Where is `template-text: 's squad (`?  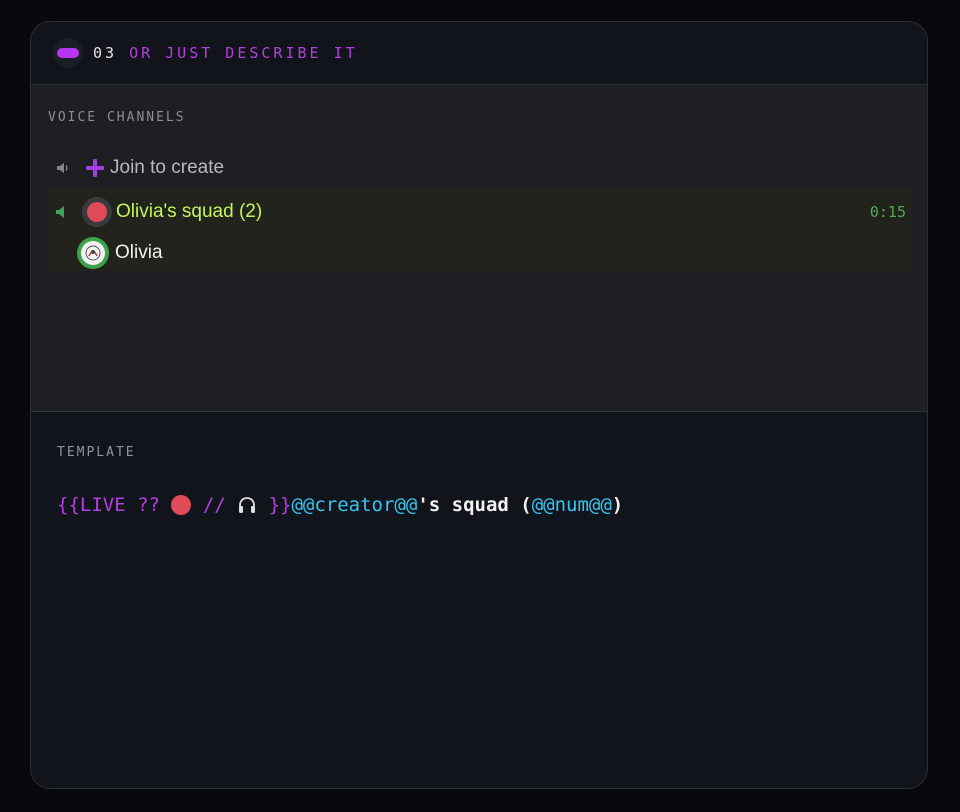 template-text: 's squad ( is located at coordinates (474, 505).